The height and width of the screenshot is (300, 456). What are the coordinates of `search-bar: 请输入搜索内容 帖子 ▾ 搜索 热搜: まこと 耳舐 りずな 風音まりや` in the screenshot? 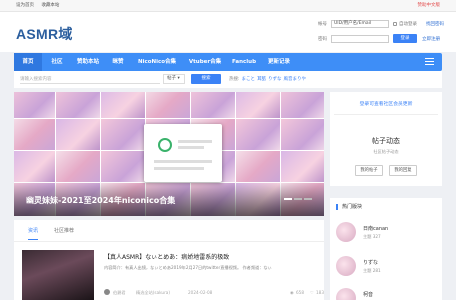 It's located at (228, 79).